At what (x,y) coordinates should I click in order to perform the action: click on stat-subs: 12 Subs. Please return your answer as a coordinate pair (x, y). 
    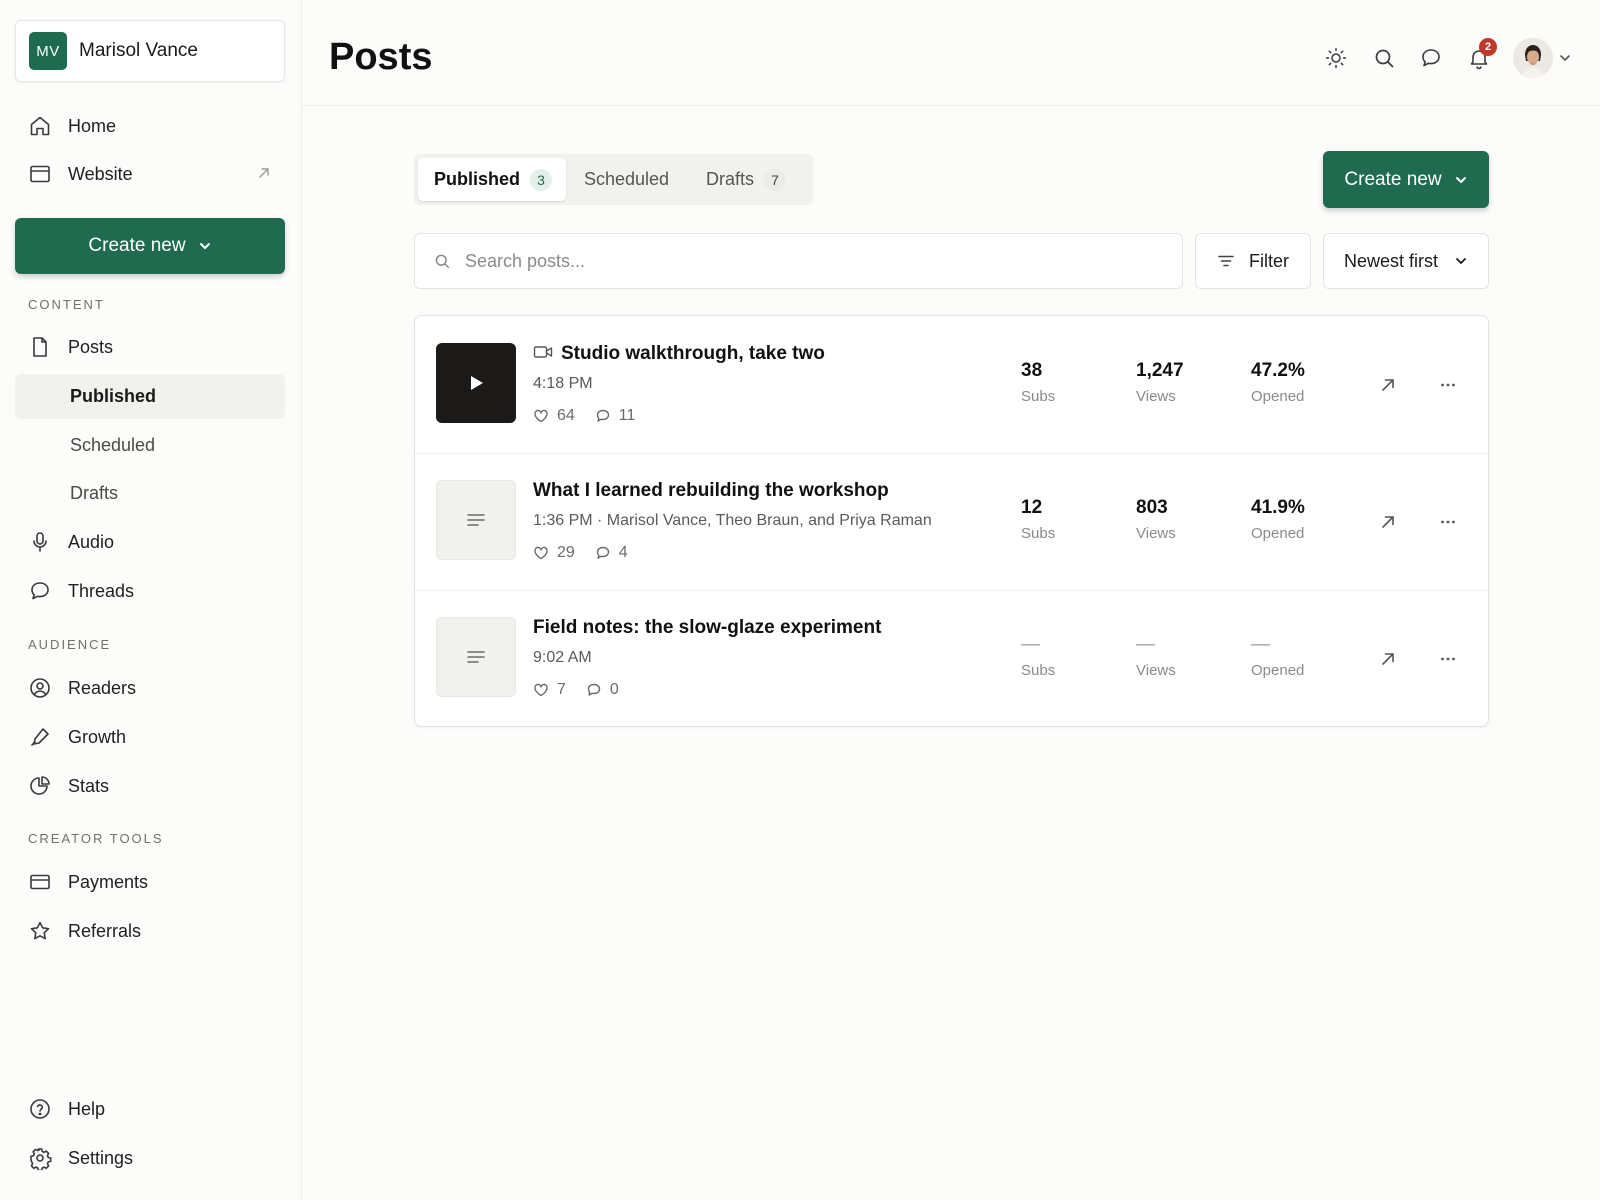
    Looking at the image, I should click on (1038, 519).